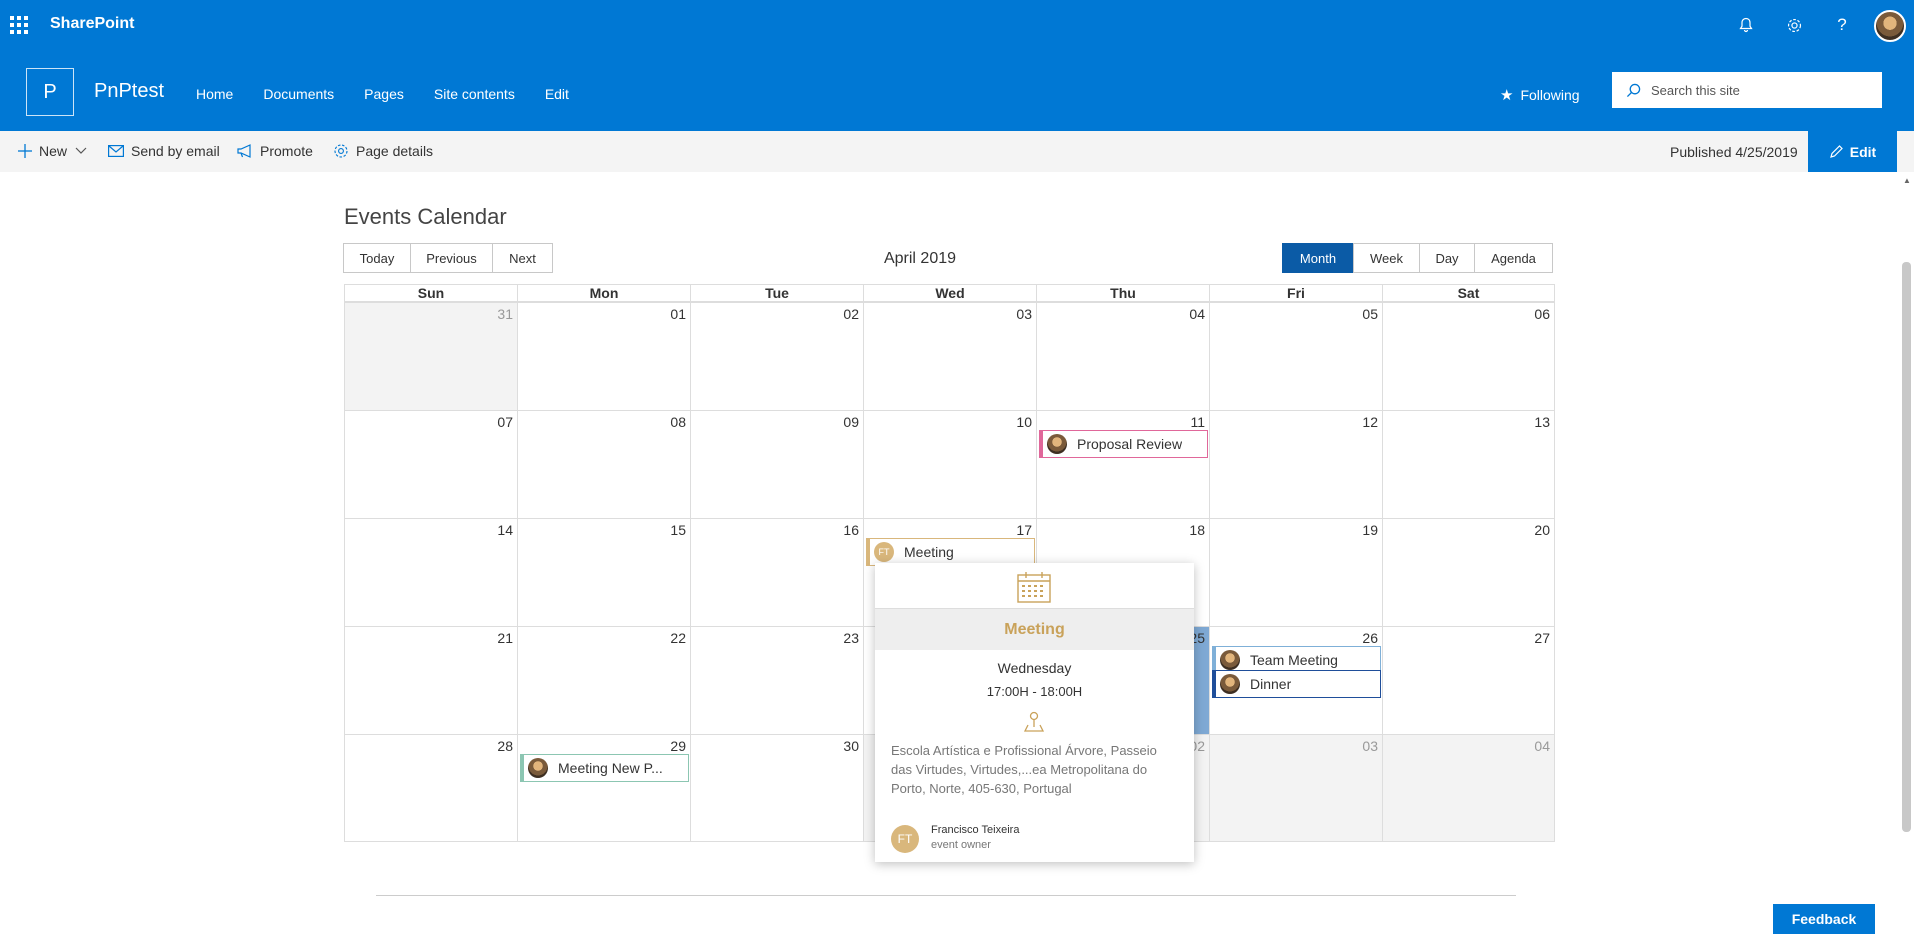 This screenshot has width=1914, height=934. I want to click on calendar-day-cell: 16, so click(776, 572).